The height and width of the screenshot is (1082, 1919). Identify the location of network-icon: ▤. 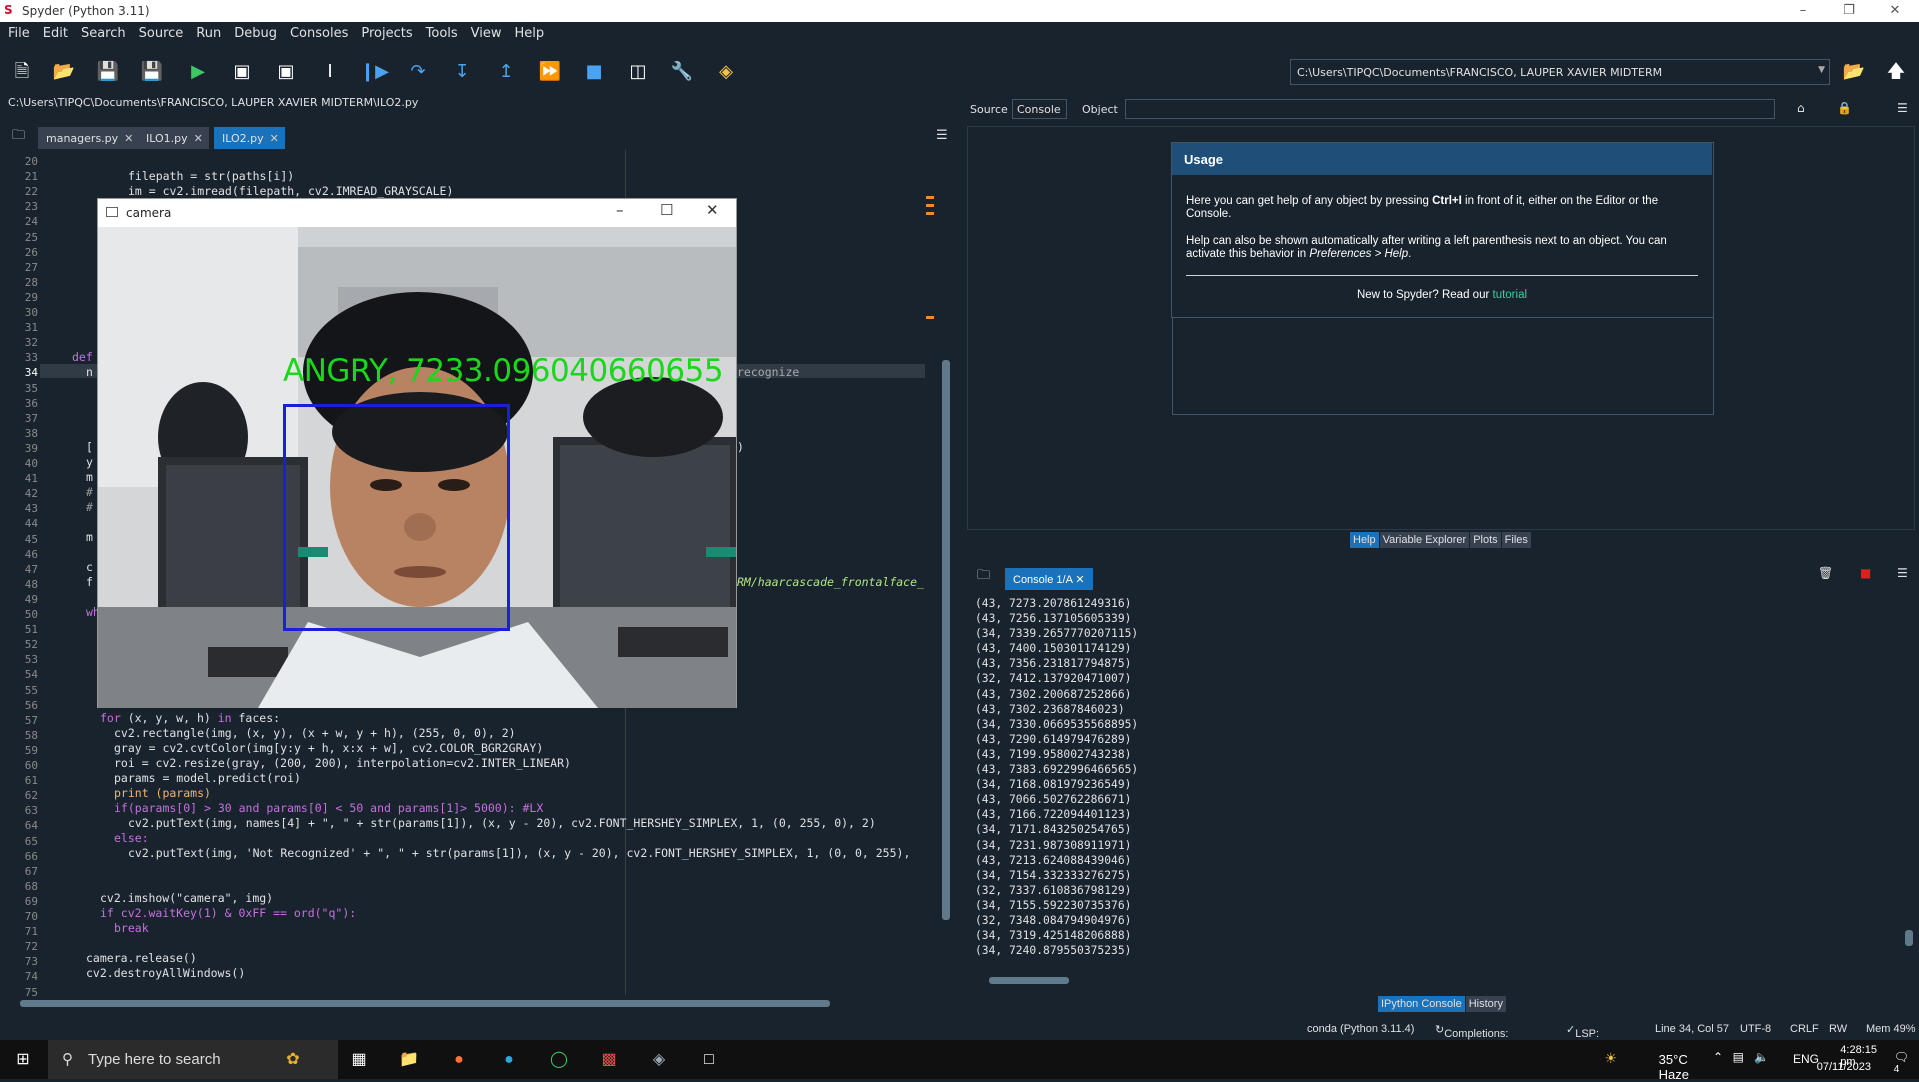
(1738, 1057).